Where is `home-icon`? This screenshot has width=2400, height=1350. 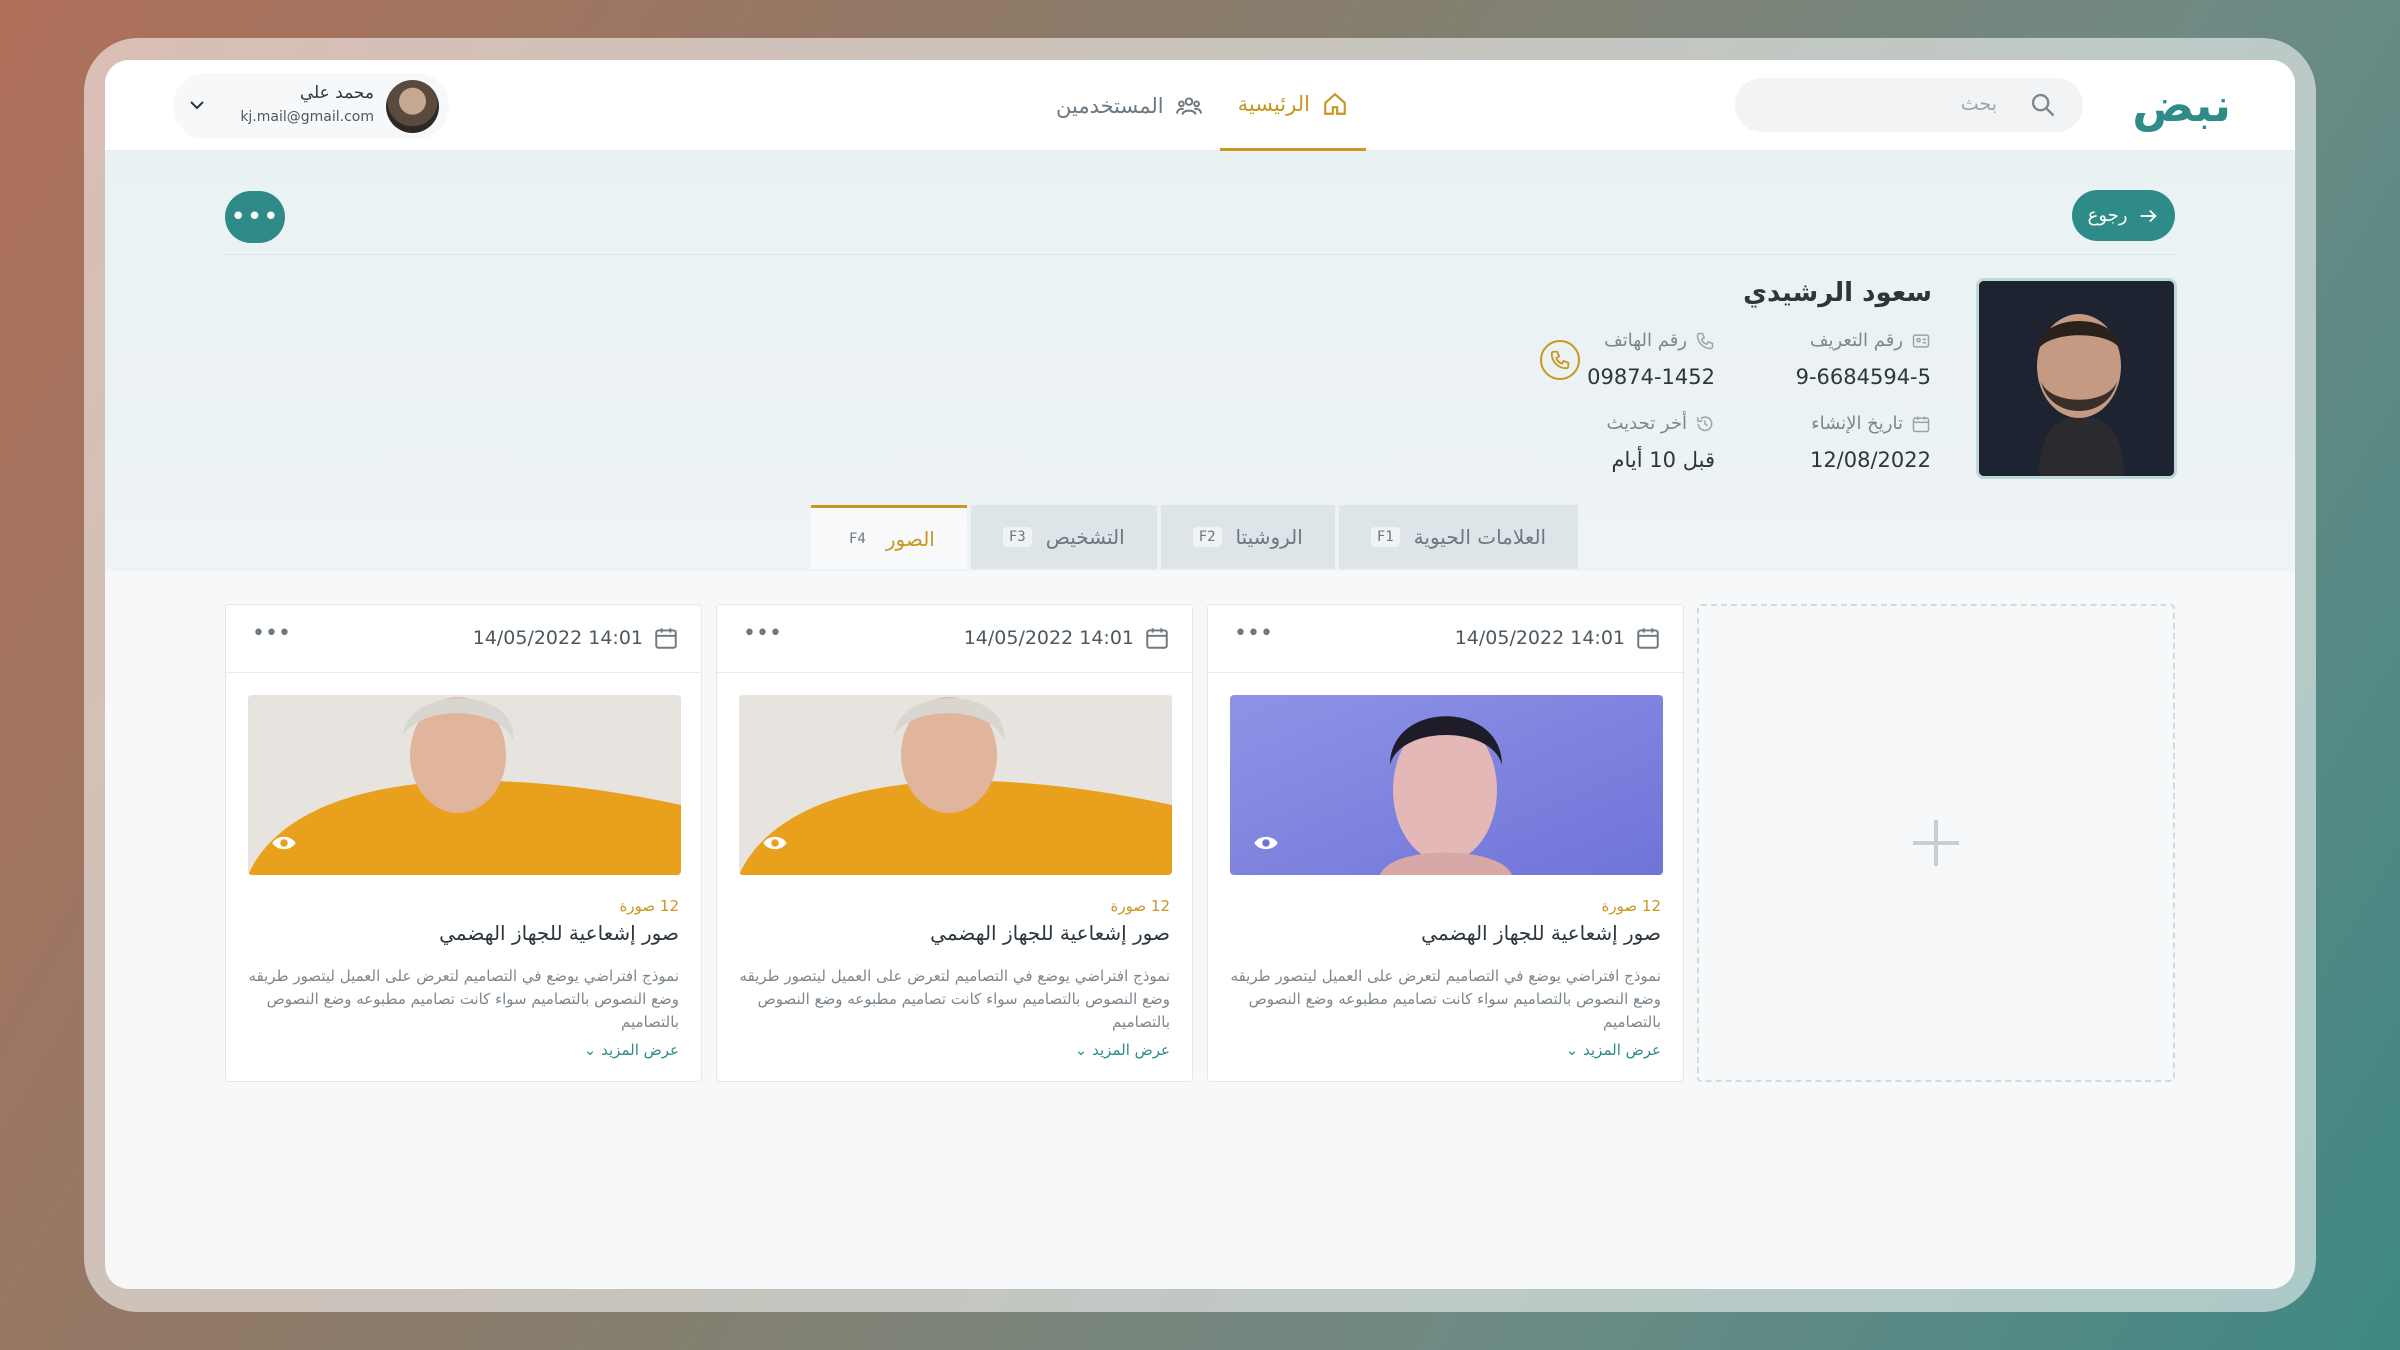 home-icon is located at coordinates (1335, 103).